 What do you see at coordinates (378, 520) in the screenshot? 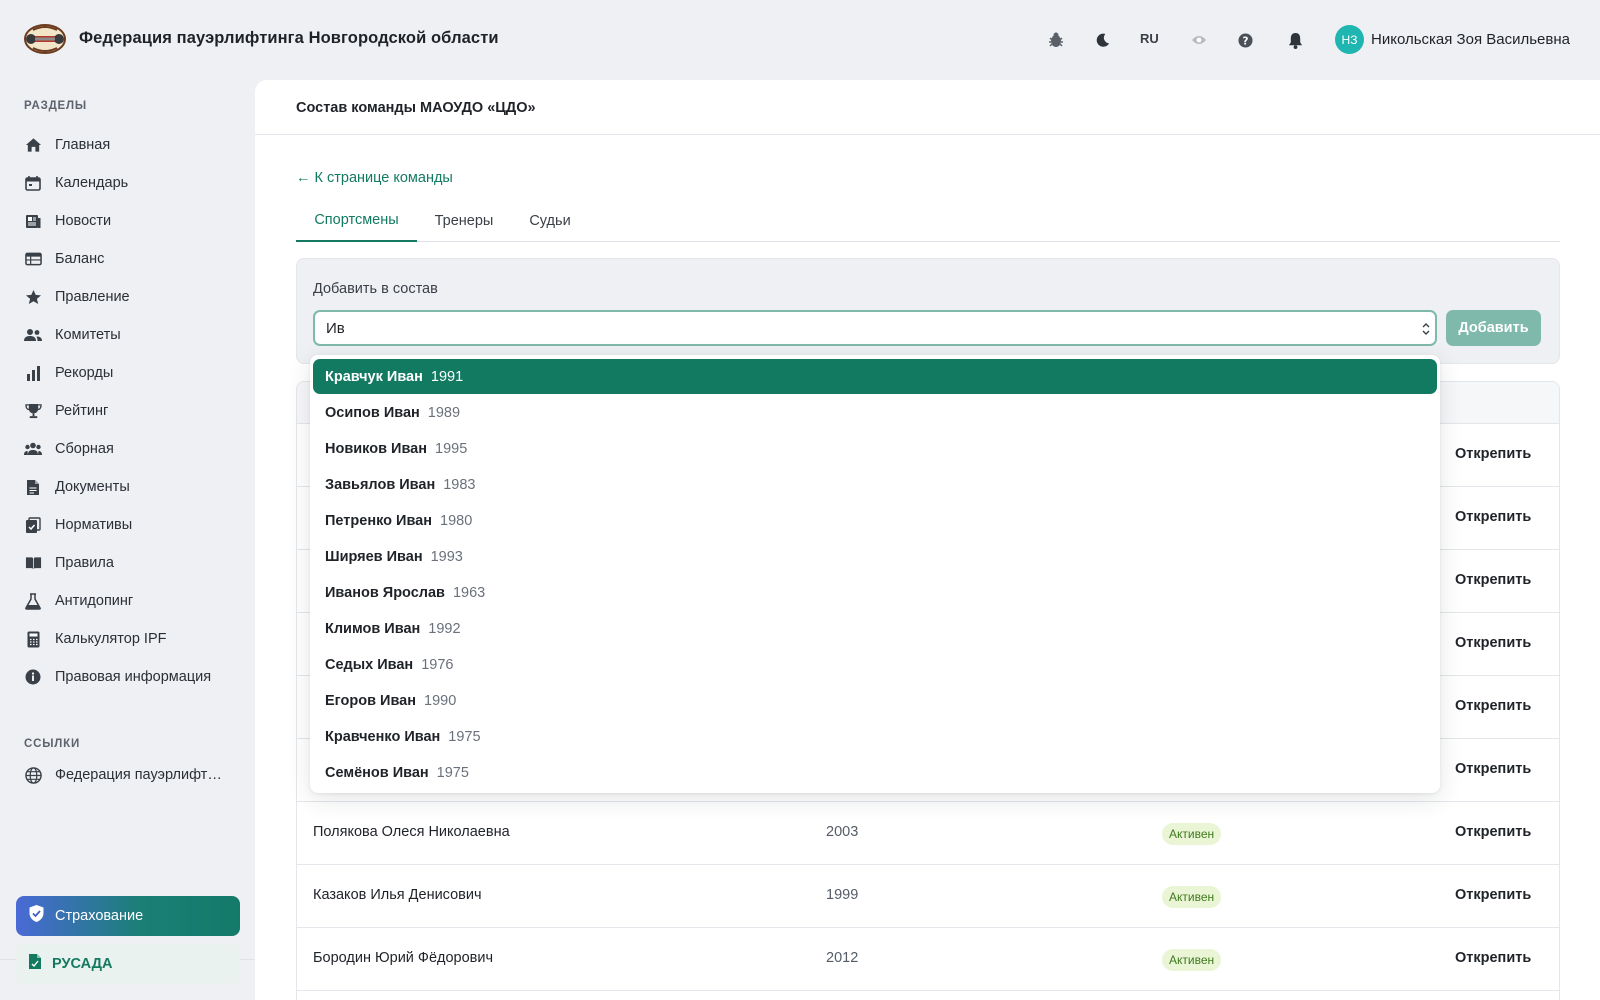
I see `option-name: Петренко Иван` at bounding box center [378, 520].